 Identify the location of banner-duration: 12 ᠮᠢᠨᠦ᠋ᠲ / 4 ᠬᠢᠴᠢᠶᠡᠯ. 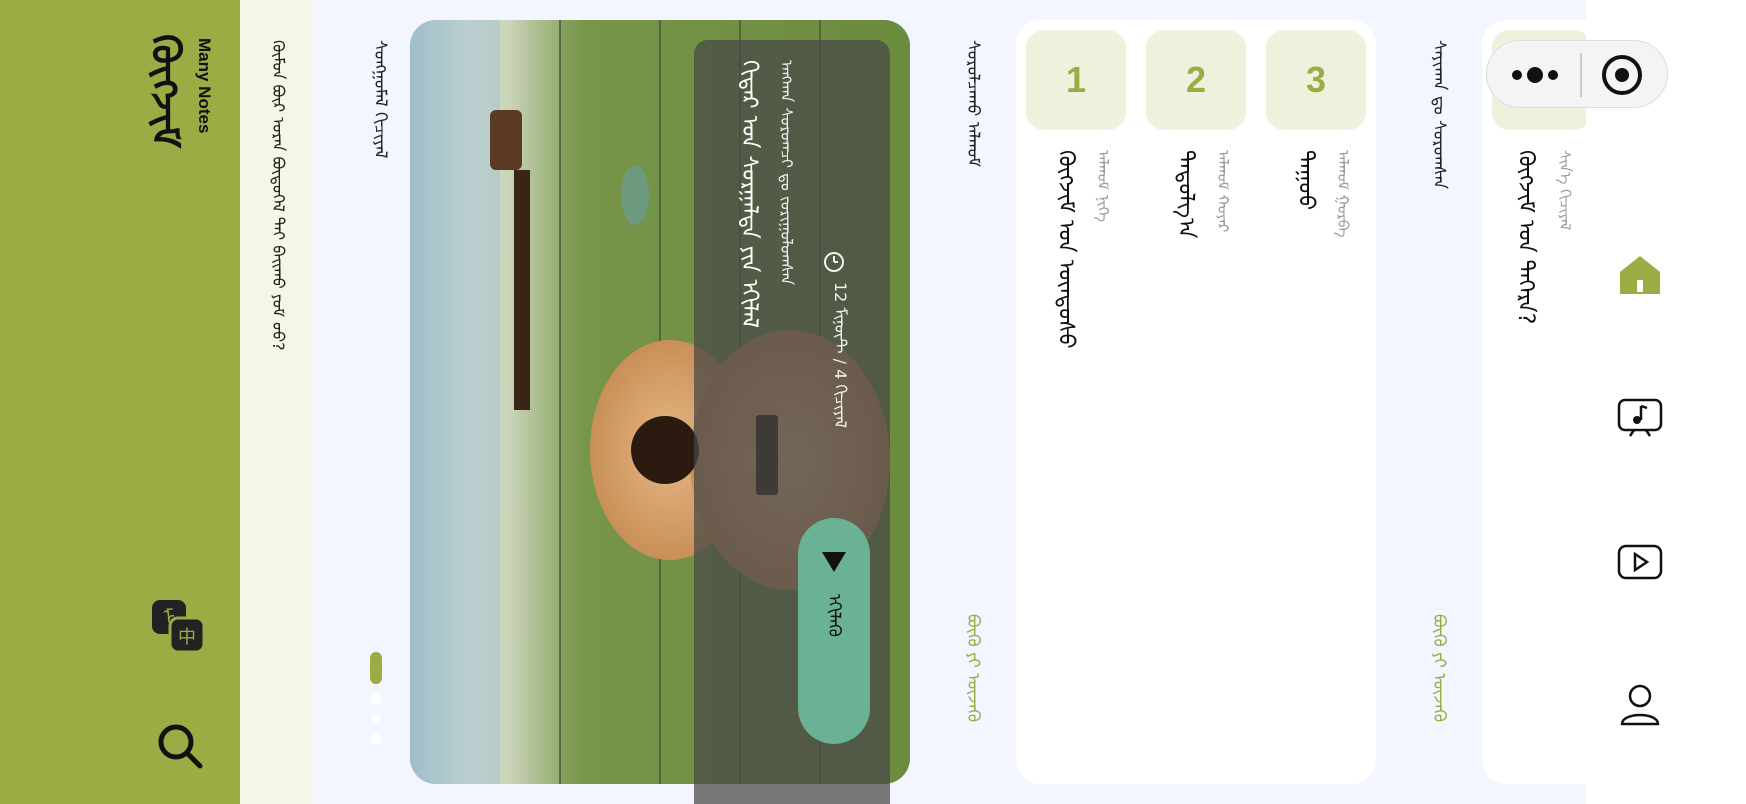
(840, 355).